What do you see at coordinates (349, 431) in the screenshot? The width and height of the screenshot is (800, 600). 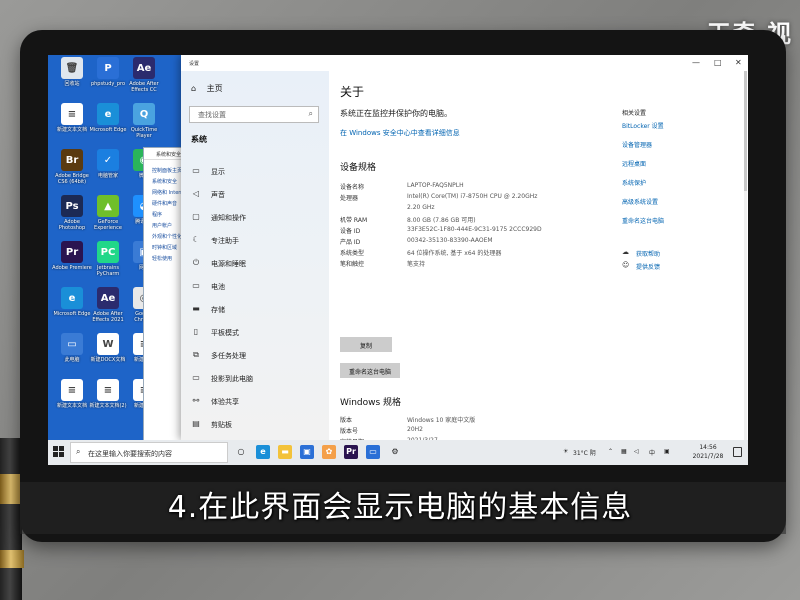 I see `spec-key: 版本号` at bounding box center [349, 431].